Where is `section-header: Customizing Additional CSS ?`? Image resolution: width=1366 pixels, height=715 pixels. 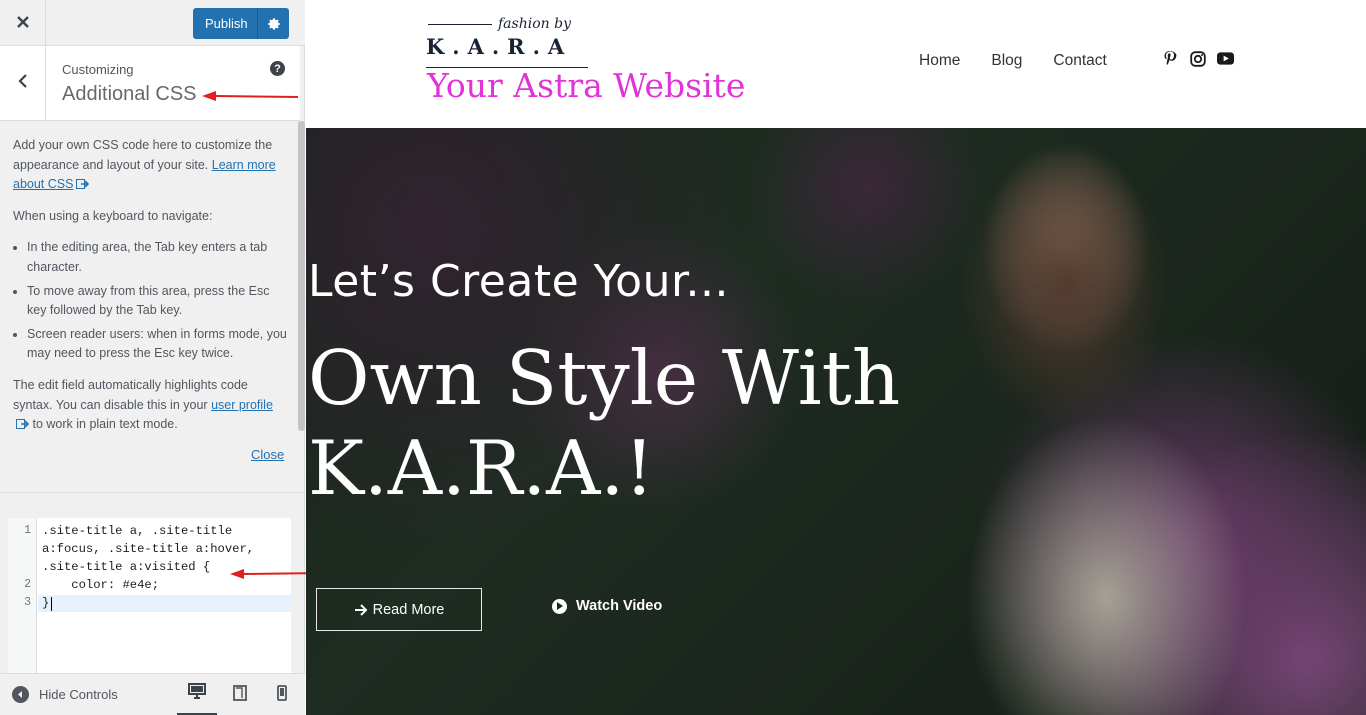 section-header: Customizing Additional CSS ? is located at coordinates (150, 83).